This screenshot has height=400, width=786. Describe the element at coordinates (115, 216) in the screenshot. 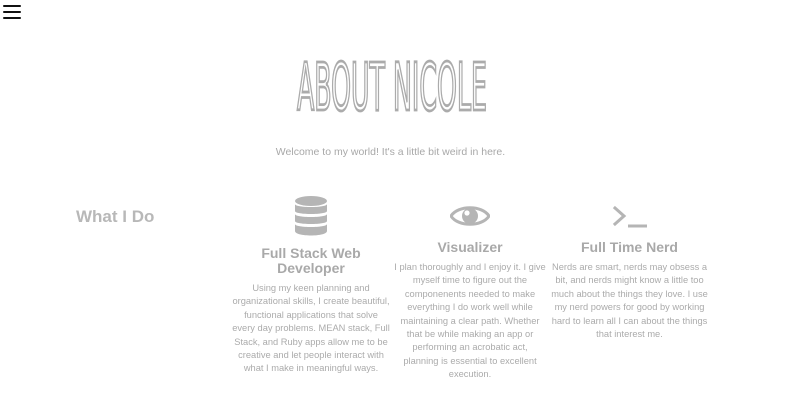

I see `section-heading-what-i-do: What I Do` at that location.